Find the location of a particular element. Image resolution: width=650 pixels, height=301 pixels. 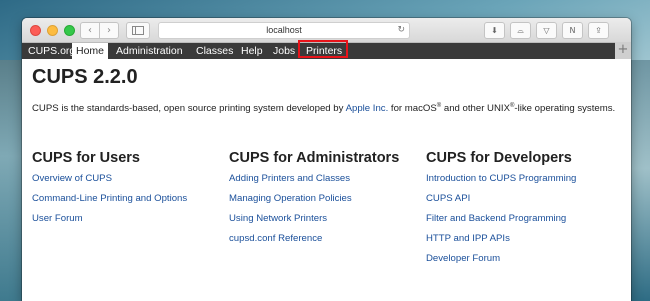

cupsd-conf-link: cupsd.conf Reference is located at coordinates (324, 239).